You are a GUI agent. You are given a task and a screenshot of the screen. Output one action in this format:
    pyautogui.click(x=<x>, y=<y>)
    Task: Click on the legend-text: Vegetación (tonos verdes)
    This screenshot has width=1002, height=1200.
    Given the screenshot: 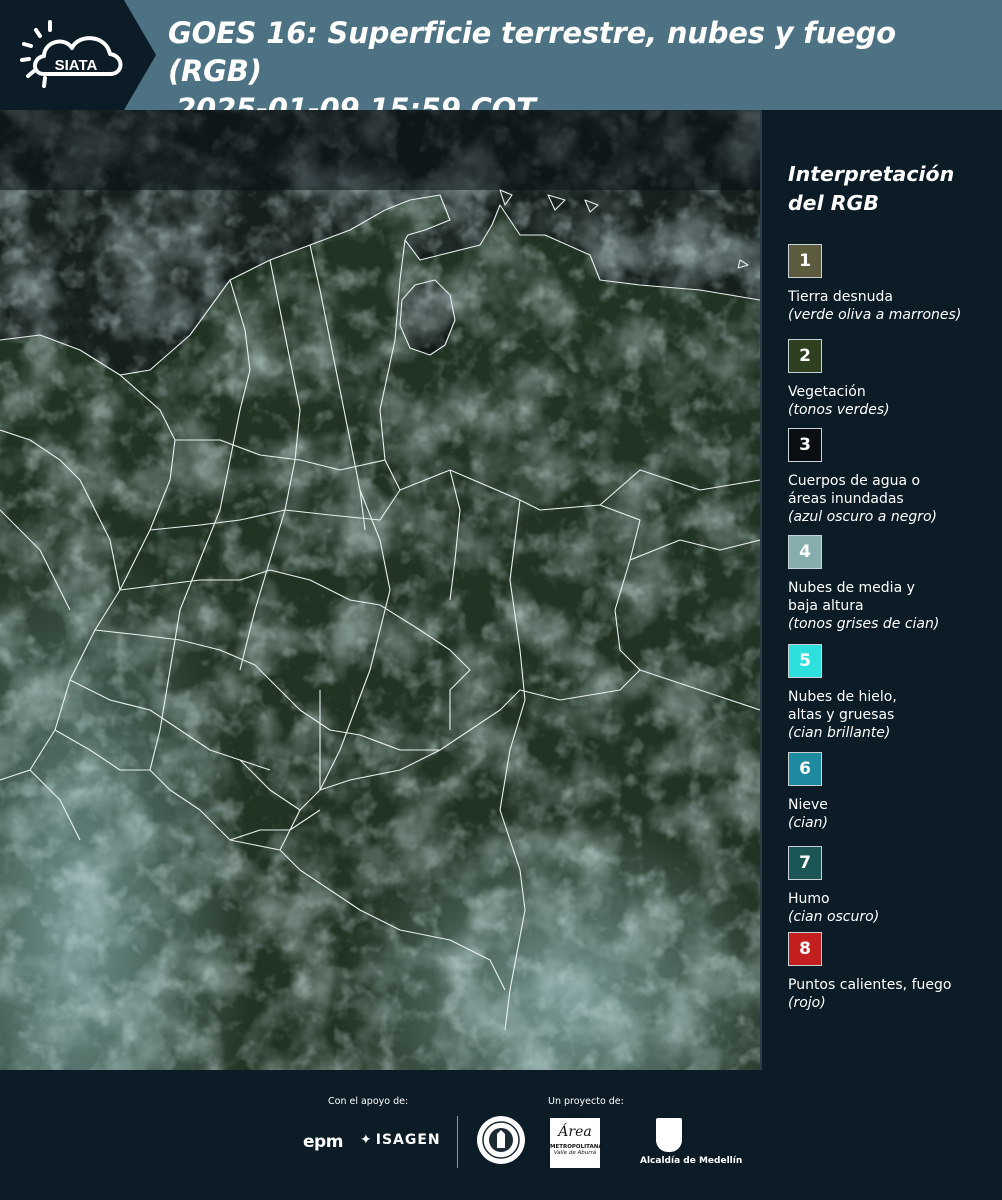 What is the action you would take?
    pyautogui.click(x=893, y=401)
    